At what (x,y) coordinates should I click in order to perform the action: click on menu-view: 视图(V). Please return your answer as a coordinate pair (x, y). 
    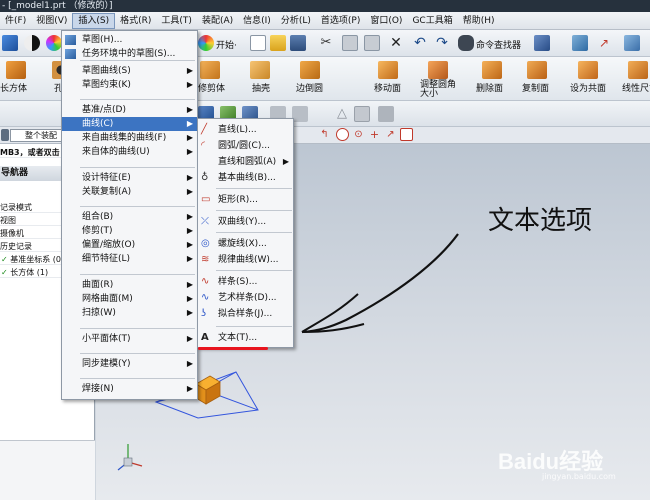
    Looking at the image, I should click on (51, 21).